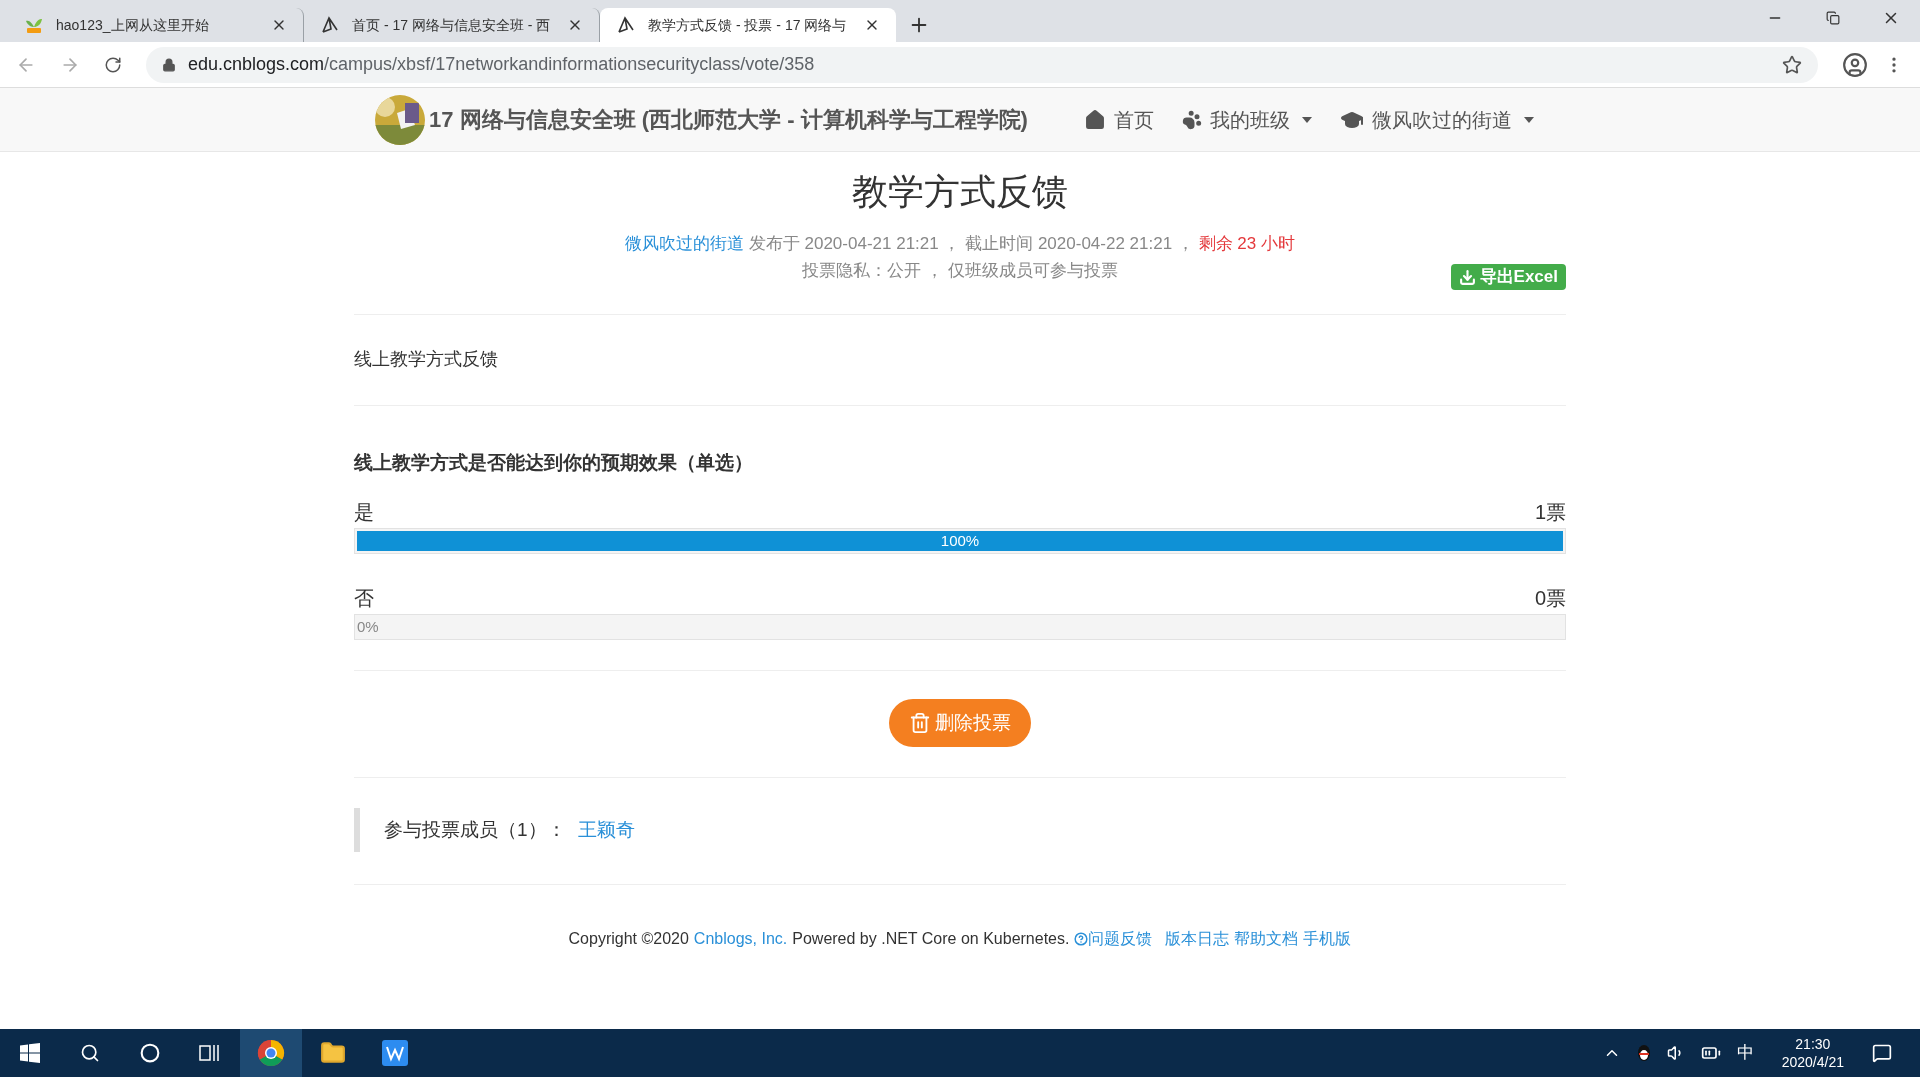 This screenshot has height=1077, width=1920. Describe the element at coordinates (628, 939) in the screenshot. I see `copyright-text: Copyright ©2020` at that location.